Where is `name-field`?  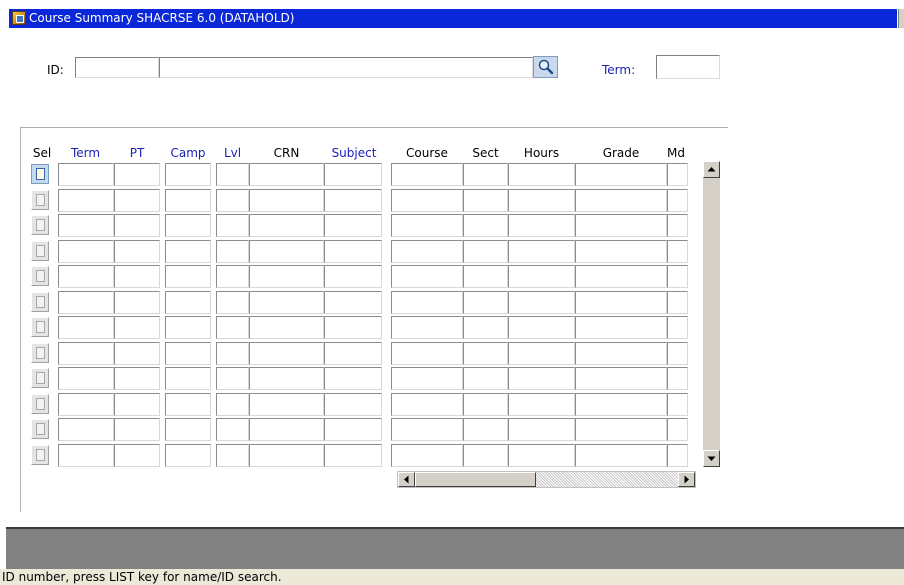
name-field is located at coordinates (346, 67).